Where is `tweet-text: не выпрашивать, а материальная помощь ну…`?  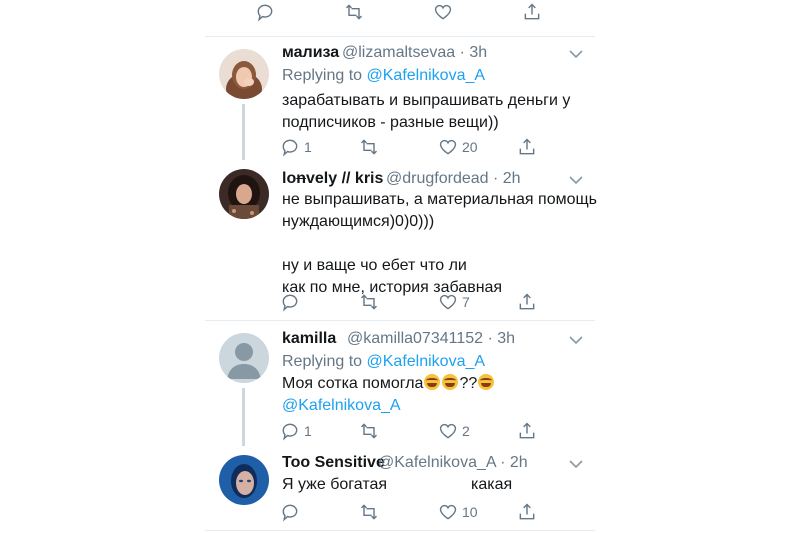
tweet-text: не выпрашивать, а материальная помощь ну… is located at coordinates (439, 244).